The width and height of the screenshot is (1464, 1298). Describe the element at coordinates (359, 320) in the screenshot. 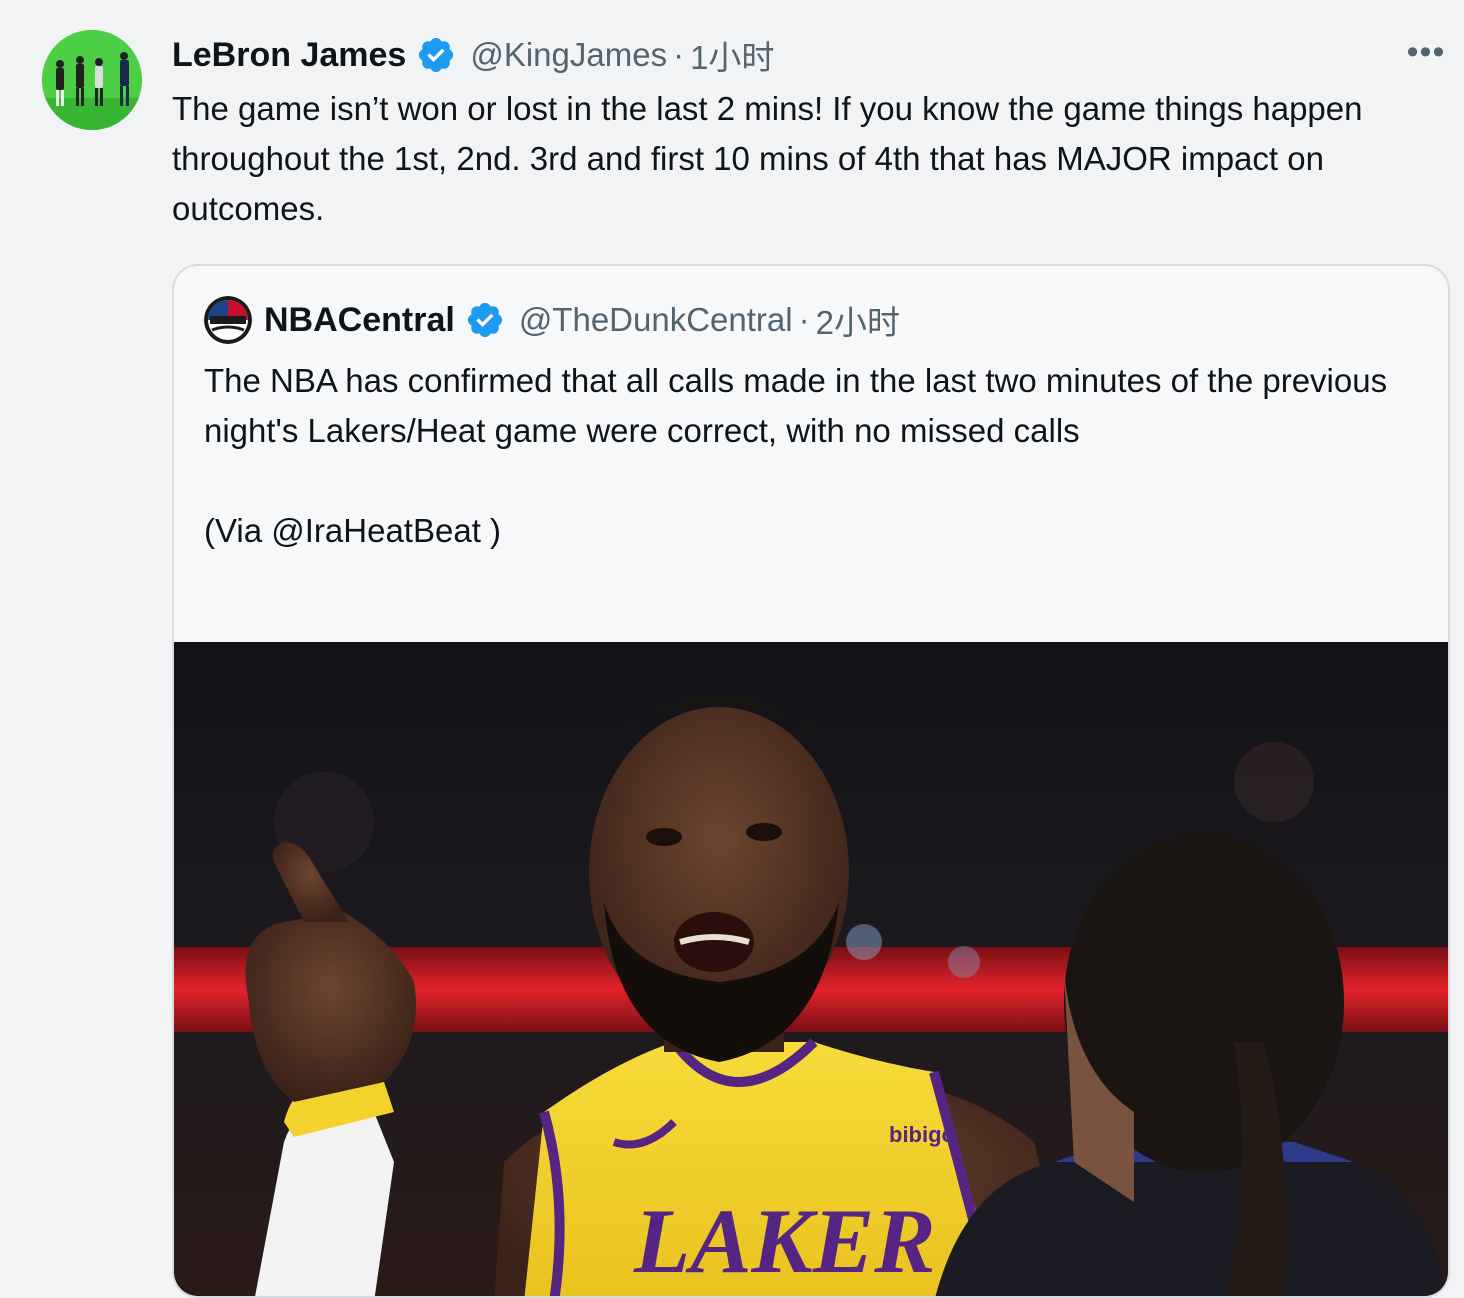

I see `quoted-author-name: NBACentral` at that location.